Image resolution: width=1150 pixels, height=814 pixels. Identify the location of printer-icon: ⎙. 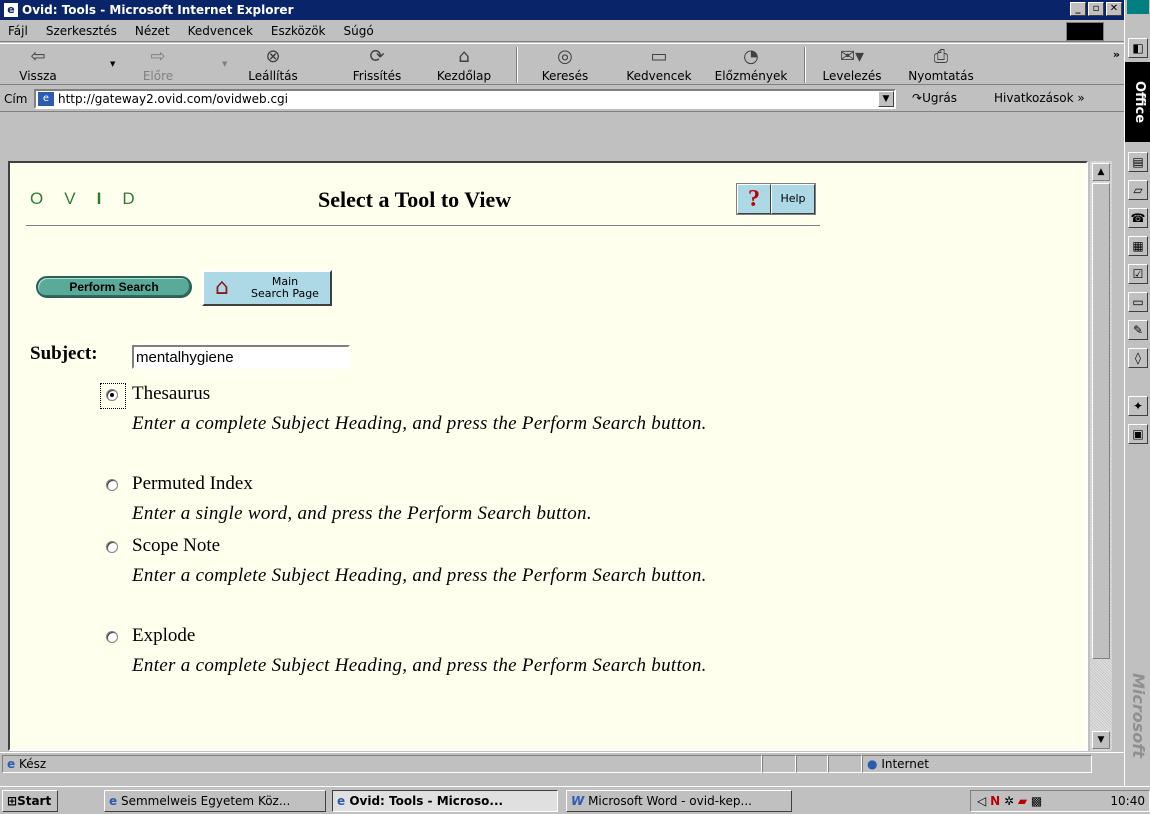
(941, 56).